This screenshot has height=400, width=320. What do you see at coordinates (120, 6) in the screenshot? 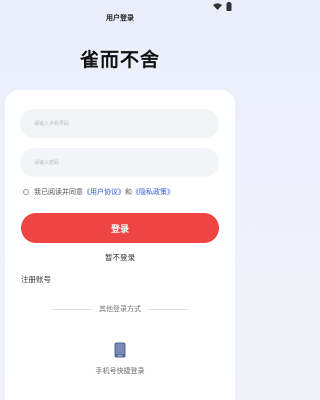
I see `status-bar` at bounding box center [120, 6].